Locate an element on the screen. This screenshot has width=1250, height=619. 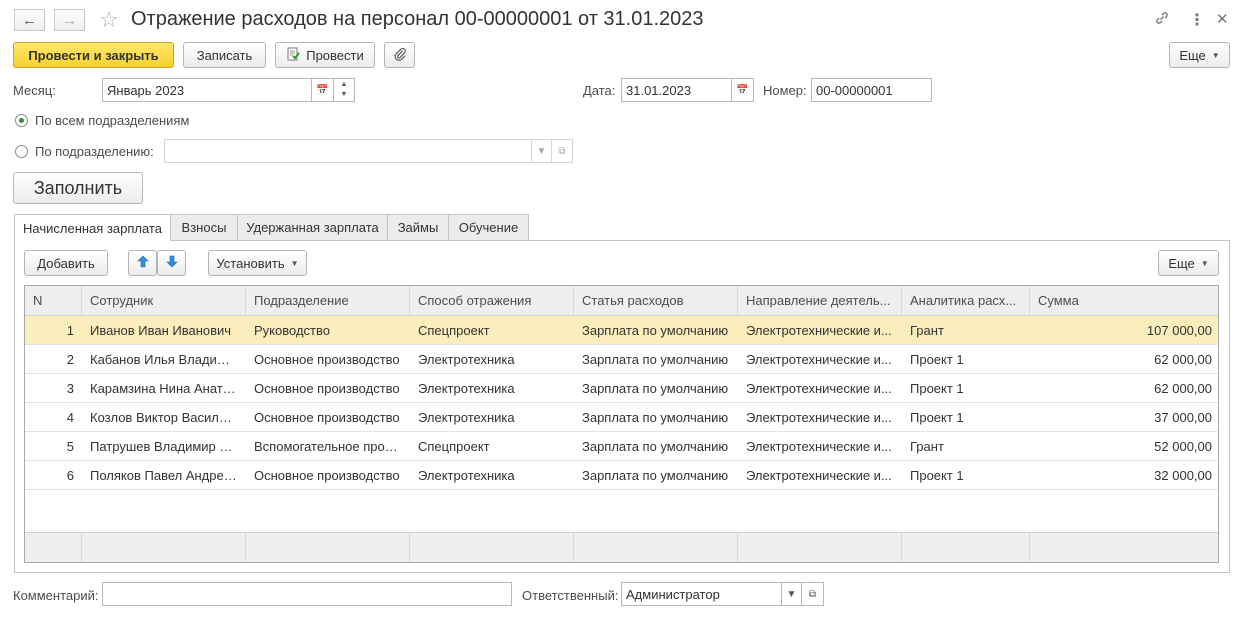
open-form-icon: ⧉ is located at coordinates (812, 594).